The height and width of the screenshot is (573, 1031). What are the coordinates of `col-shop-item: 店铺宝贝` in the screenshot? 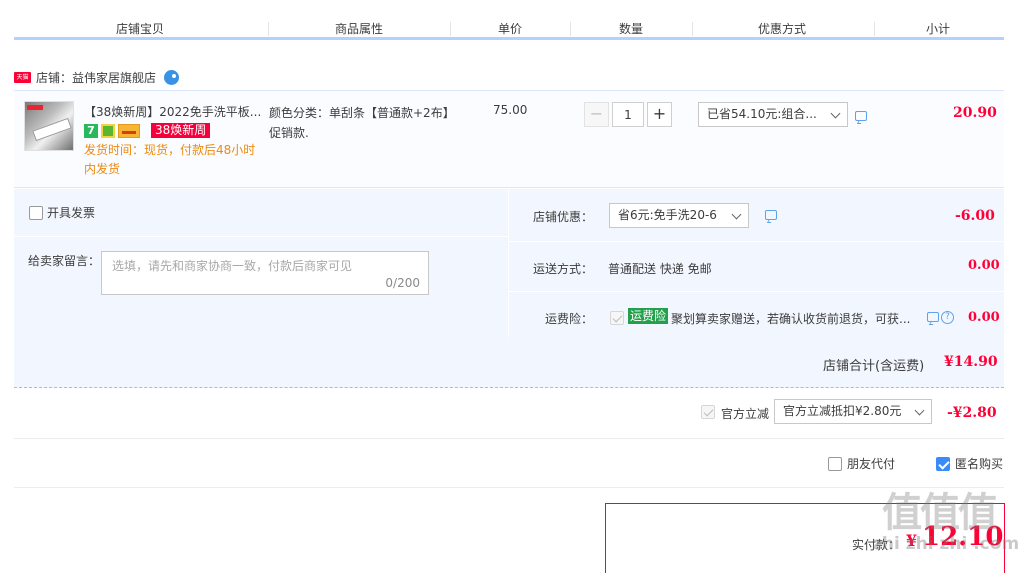 It's located at (140, 29).